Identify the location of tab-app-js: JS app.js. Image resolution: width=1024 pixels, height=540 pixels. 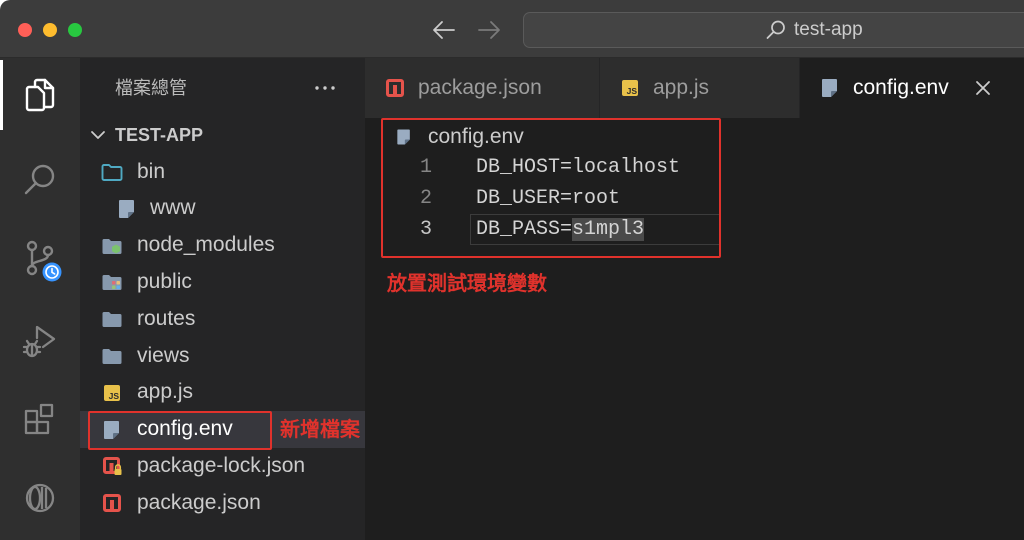
(700, 88).